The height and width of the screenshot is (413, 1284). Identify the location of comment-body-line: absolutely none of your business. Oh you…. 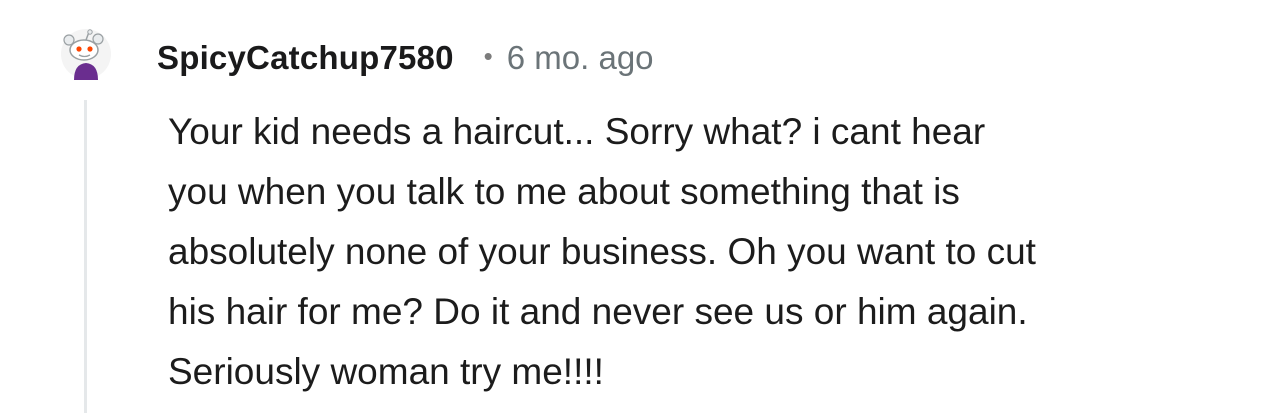
(602, 251).